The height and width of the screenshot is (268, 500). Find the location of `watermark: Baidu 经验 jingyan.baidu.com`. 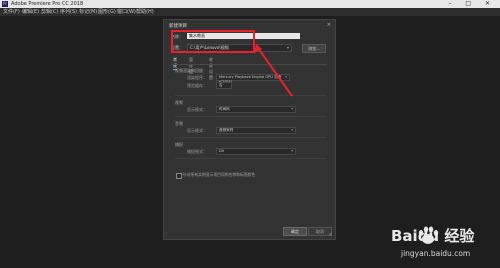

watermark: Baidu 经验 jingyan.baidu.com is located at coordinates (445, 245).